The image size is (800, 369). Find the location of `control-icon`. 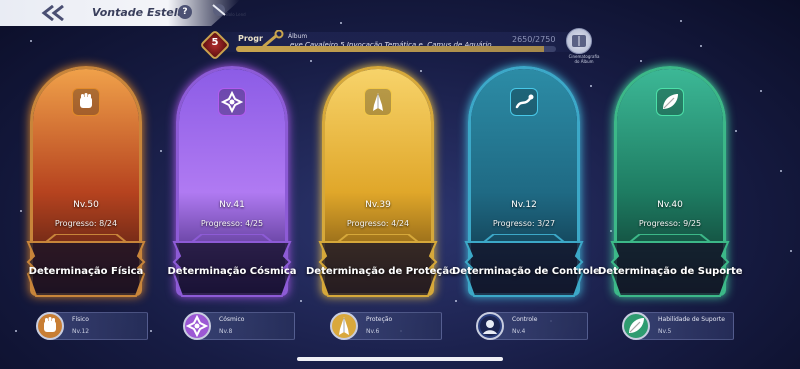

control-icon is located at coordinates (524, 102).